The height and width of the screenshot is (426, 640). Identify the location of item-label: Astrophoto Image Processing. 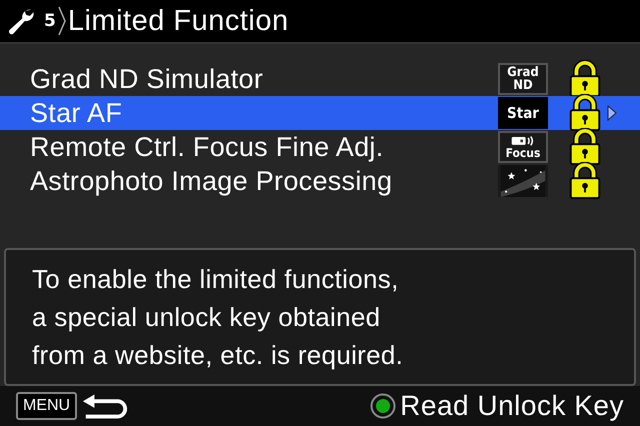
(264, 181).